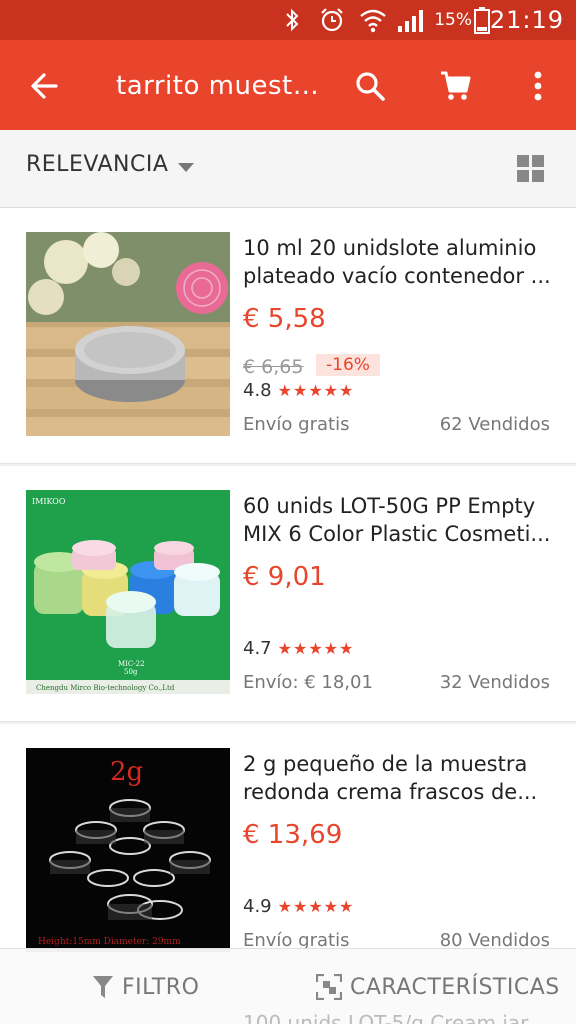 The image size is (576, 1024). I want to click on funnel-icon, so click(103, 987).